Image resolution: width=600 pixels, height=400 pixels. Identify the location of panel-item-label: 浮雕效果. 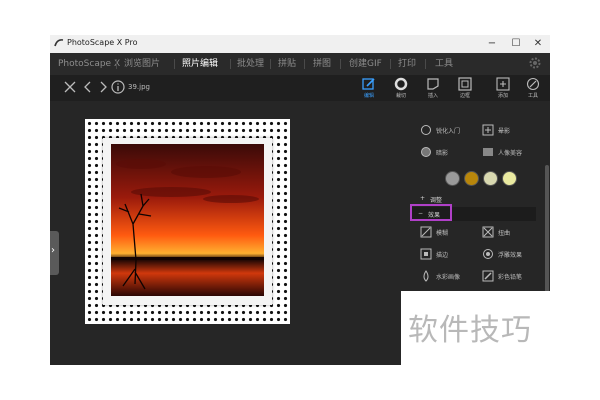
(510, 255).